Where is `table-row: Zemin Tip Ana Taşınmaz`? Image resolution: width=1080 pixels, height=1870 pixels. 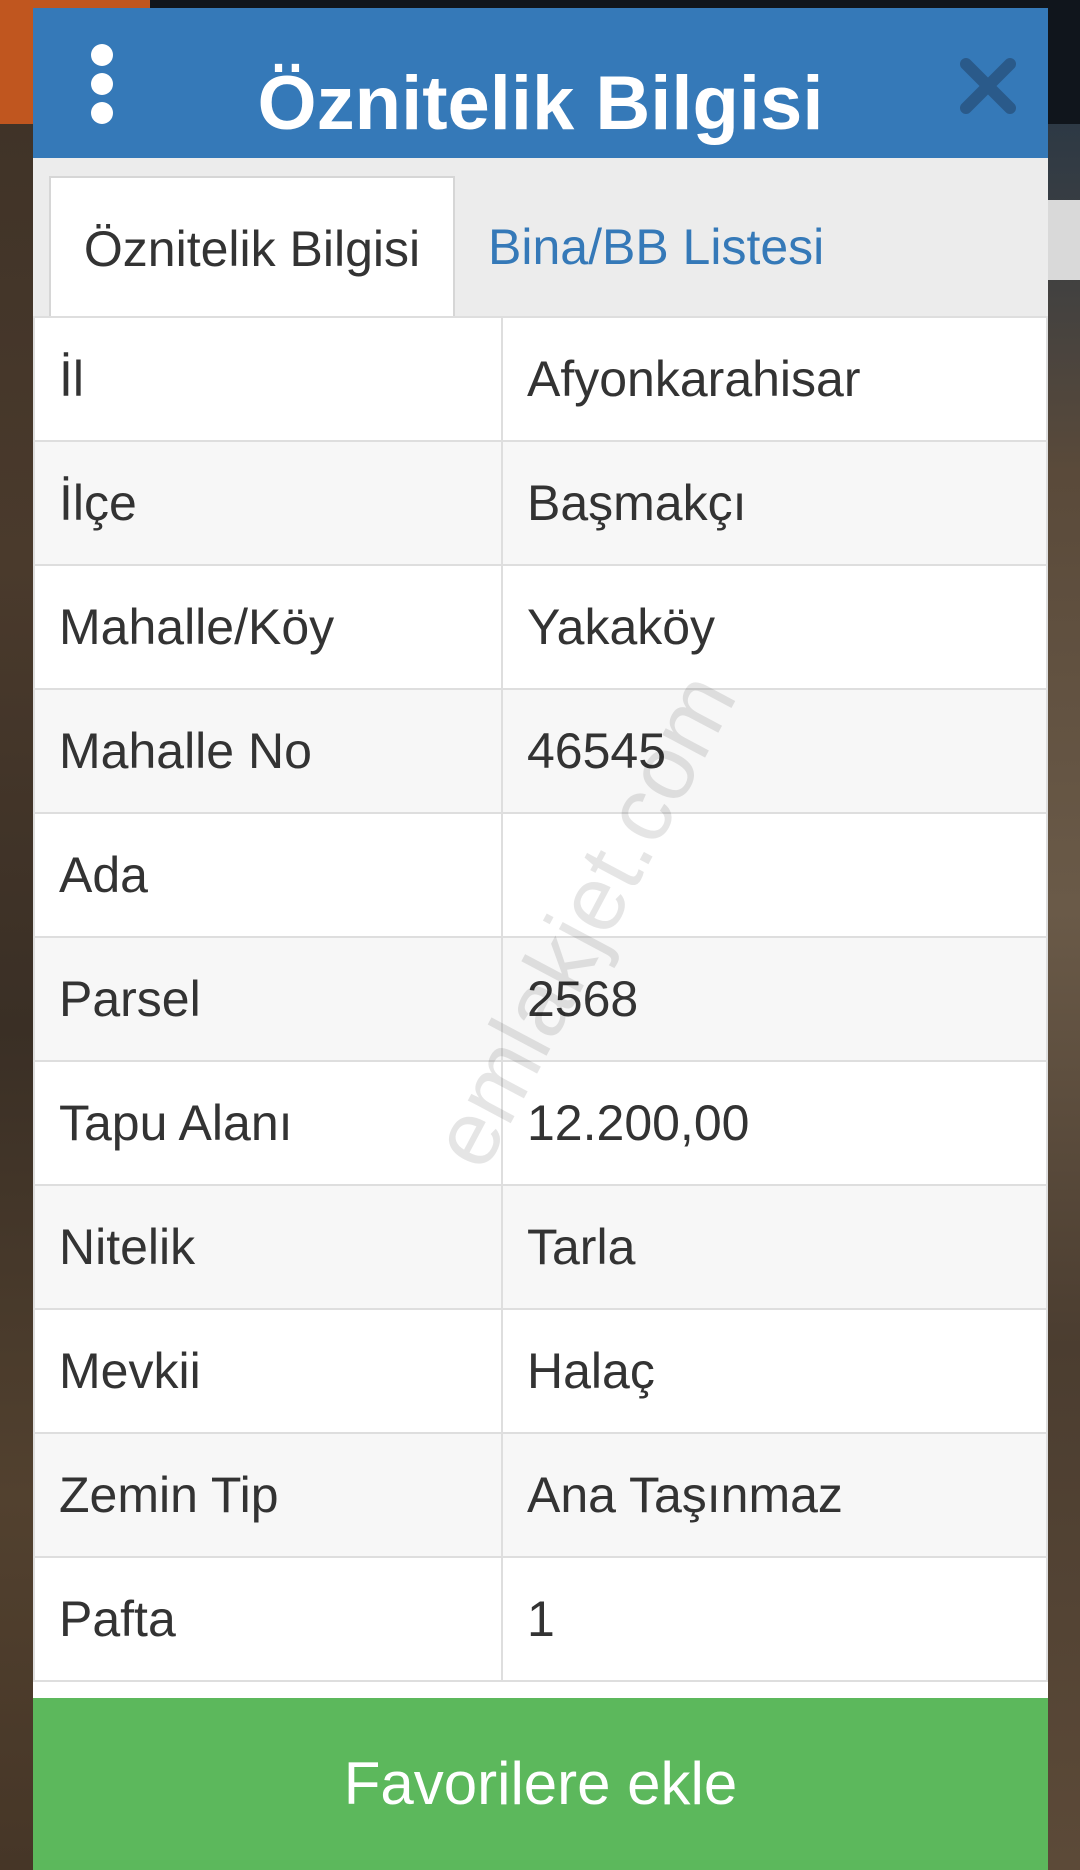 table-row: Zemin Tip Ana Taşınmaz is located at coordinates (540, 1495).